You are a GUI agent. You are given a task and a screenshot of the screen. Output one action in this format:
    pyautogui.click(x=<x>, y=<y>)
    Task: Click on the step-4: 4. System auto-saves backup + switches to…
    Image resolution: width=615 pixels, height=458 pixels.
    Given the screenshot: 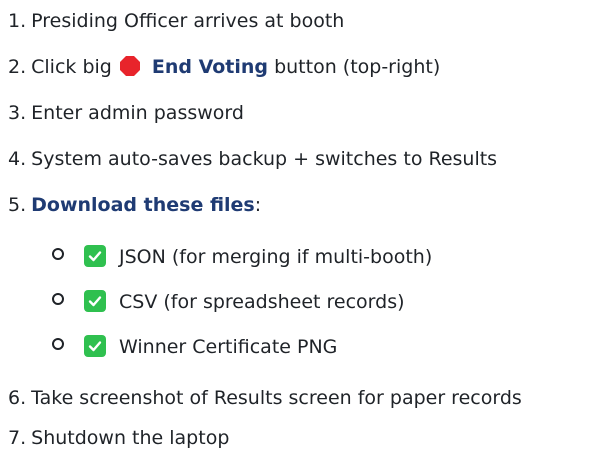 What is the action you would take?
    pyautogui.click(x=252, y=159)
    